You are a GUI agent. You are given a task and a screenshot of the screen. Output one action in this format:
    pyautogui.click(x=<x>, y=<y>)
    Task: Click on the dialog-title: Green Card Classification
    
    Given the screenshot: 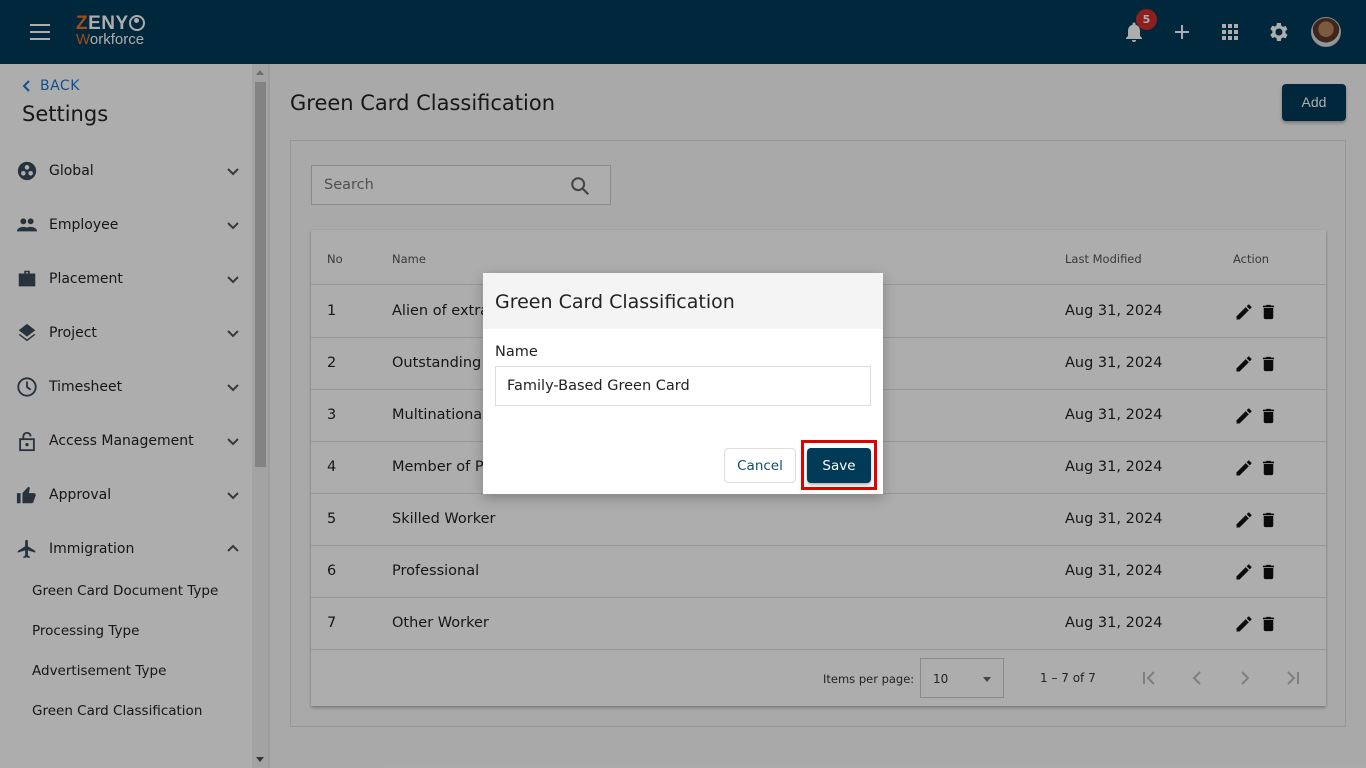 What is the action you would take?
    pyautogui.click(x=683, y=301)
    